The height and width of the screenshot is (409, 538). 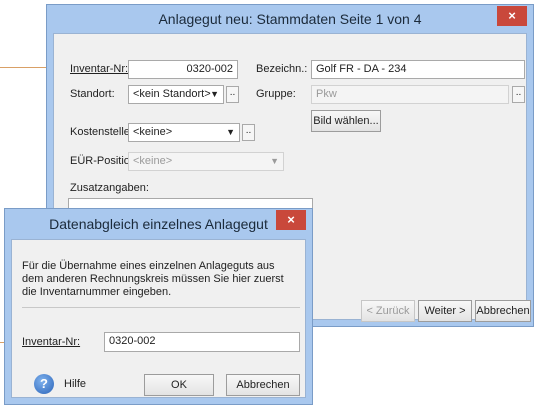 I want to click on standort-label: Standort:, so click(x=92, y=94).